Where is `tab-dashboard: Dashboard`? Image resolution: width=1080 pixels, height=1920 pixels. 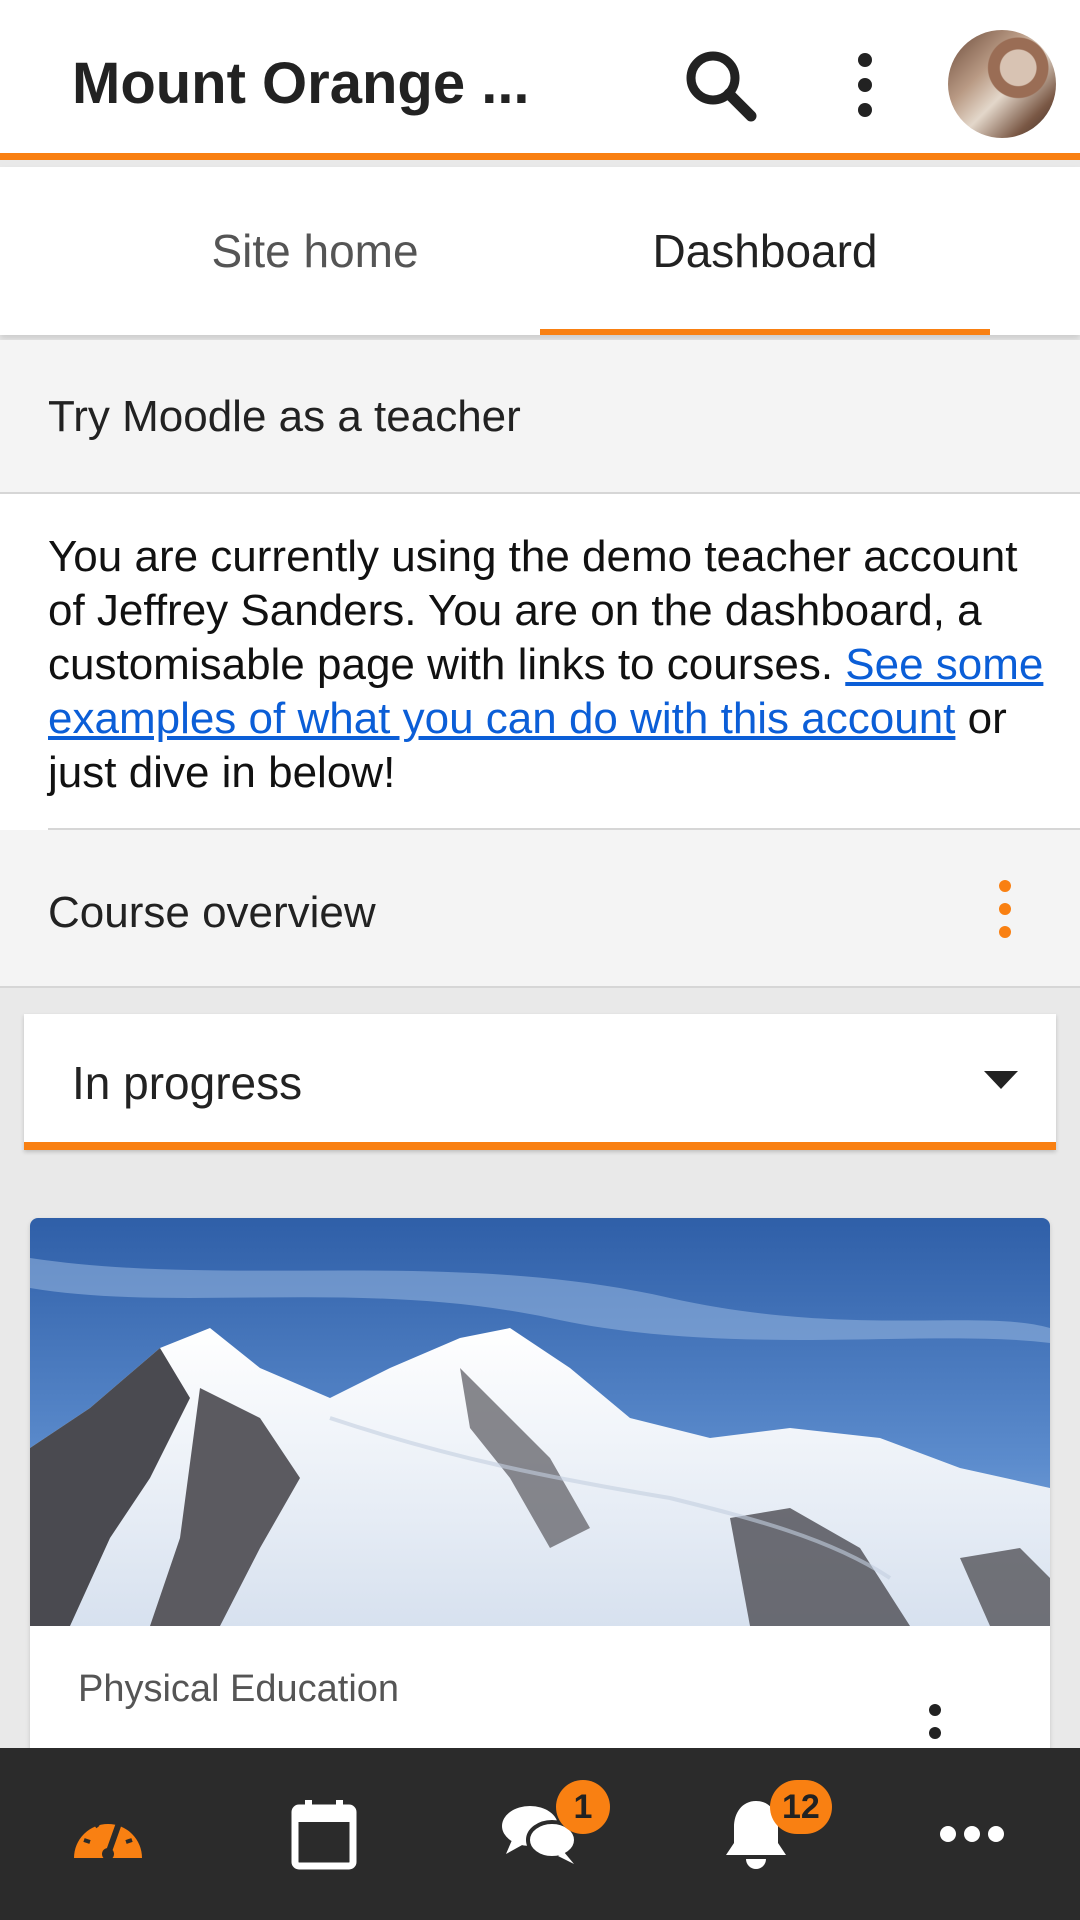
tab-dashboard: Dashboard is located at coordinates (765, 251).